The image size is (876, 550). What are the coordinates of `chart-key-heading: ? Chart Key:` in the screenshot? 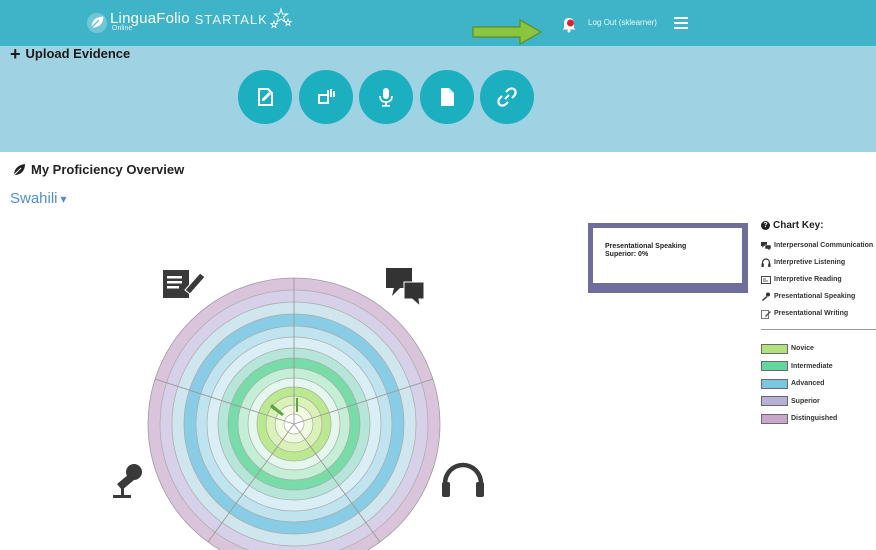 It's located at (818, 225).